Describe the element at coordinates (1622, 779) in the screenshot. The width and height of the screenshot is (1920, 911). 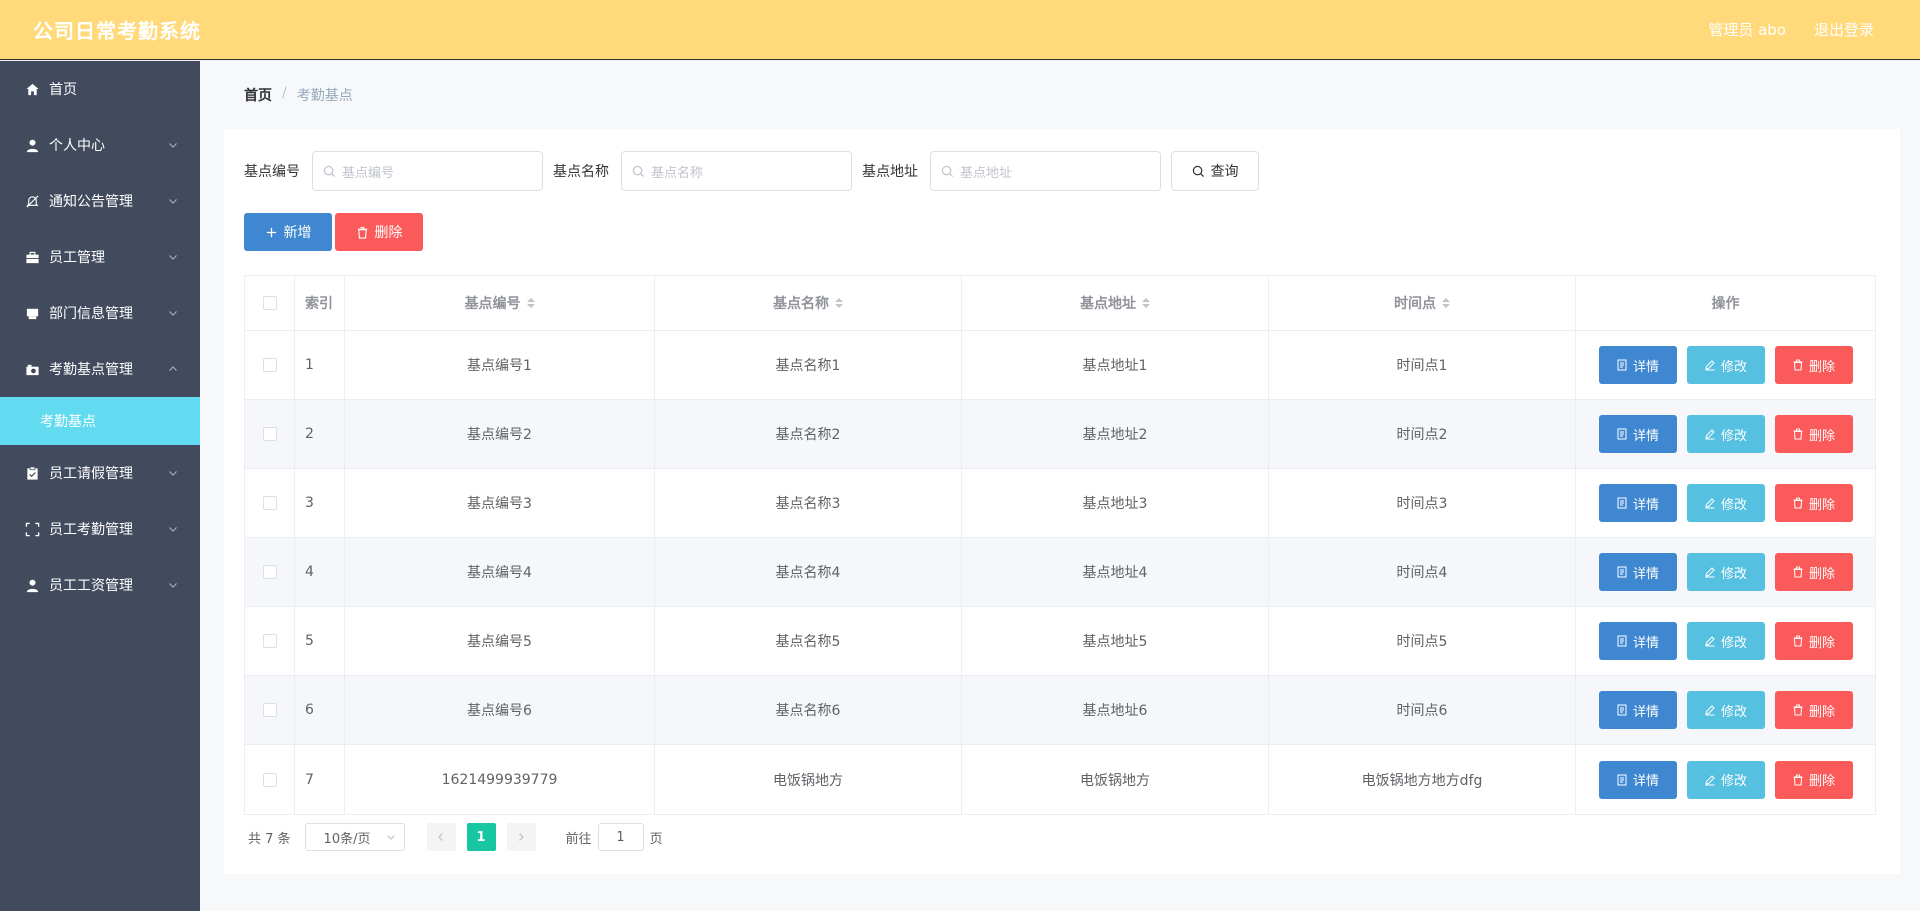
I see `document-icon` at that location.